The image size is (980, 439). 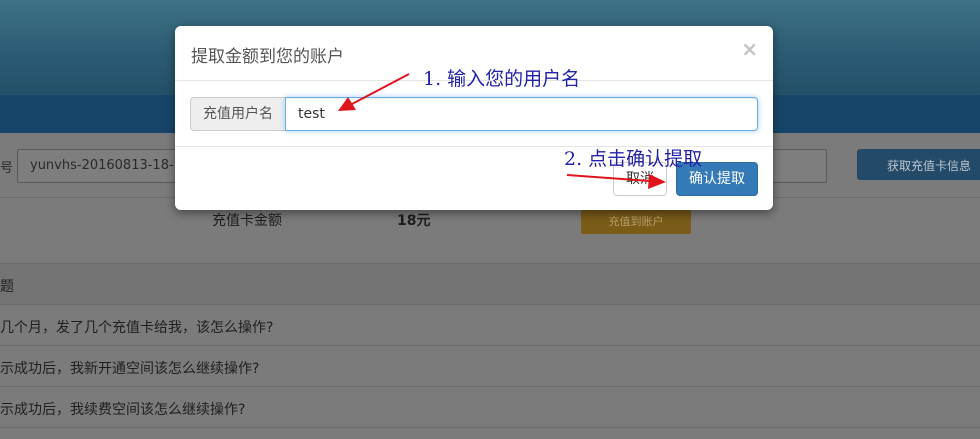 What do you see at coordinates (490, 325) in the screenshot?
I see `faq-item: 几个月，发了几个充值卡给我，该怎么操作?` at bounding box center [490, 325].